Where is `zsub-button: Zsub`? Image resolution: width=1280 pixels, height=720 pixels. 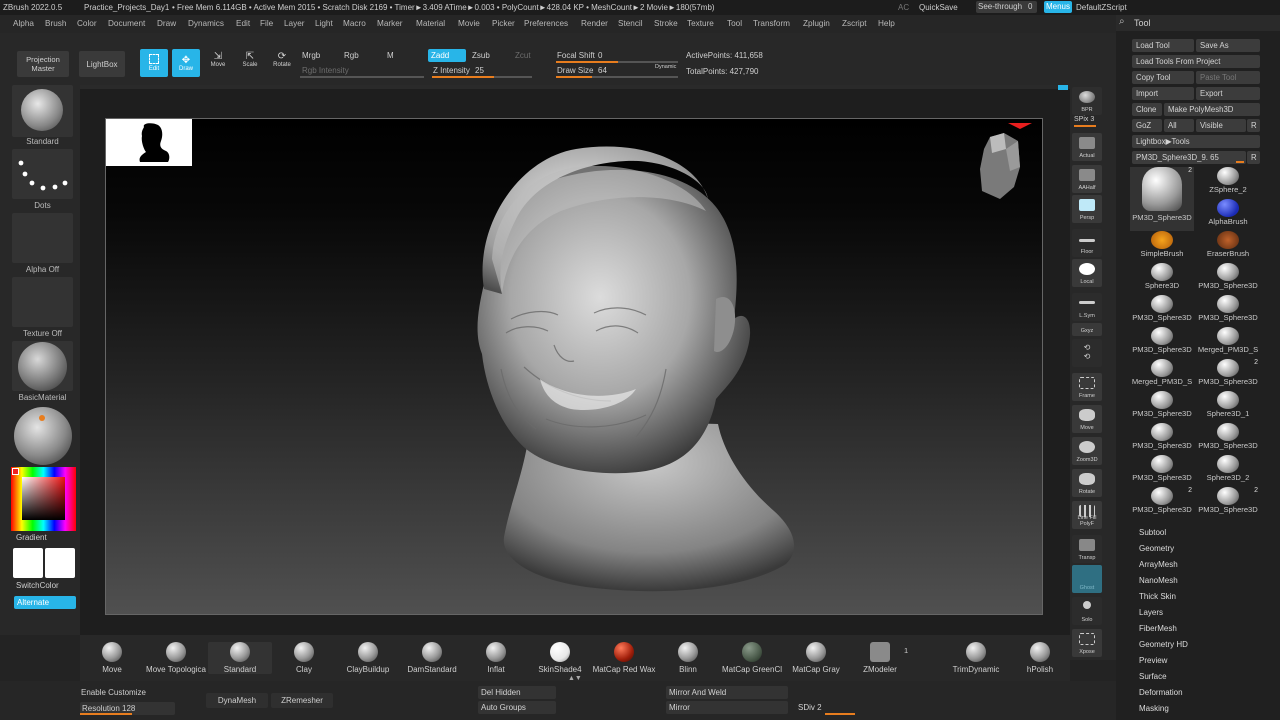
zsub-button: Zsub is located at coordinates (481, 55).